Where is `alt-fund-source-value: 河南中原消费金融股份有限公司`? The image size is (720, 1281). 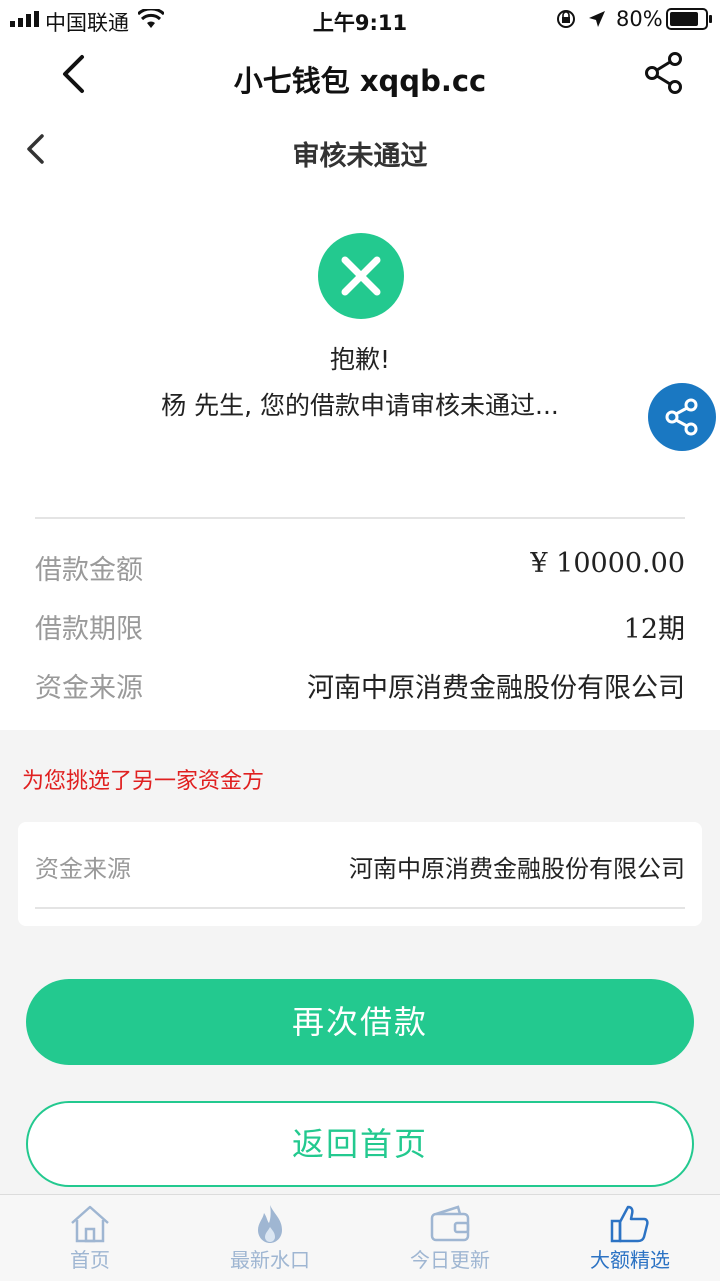 alt-fund-source-value: 河南中原消费金融股份有限公司 is located at coordinates (517, 869).